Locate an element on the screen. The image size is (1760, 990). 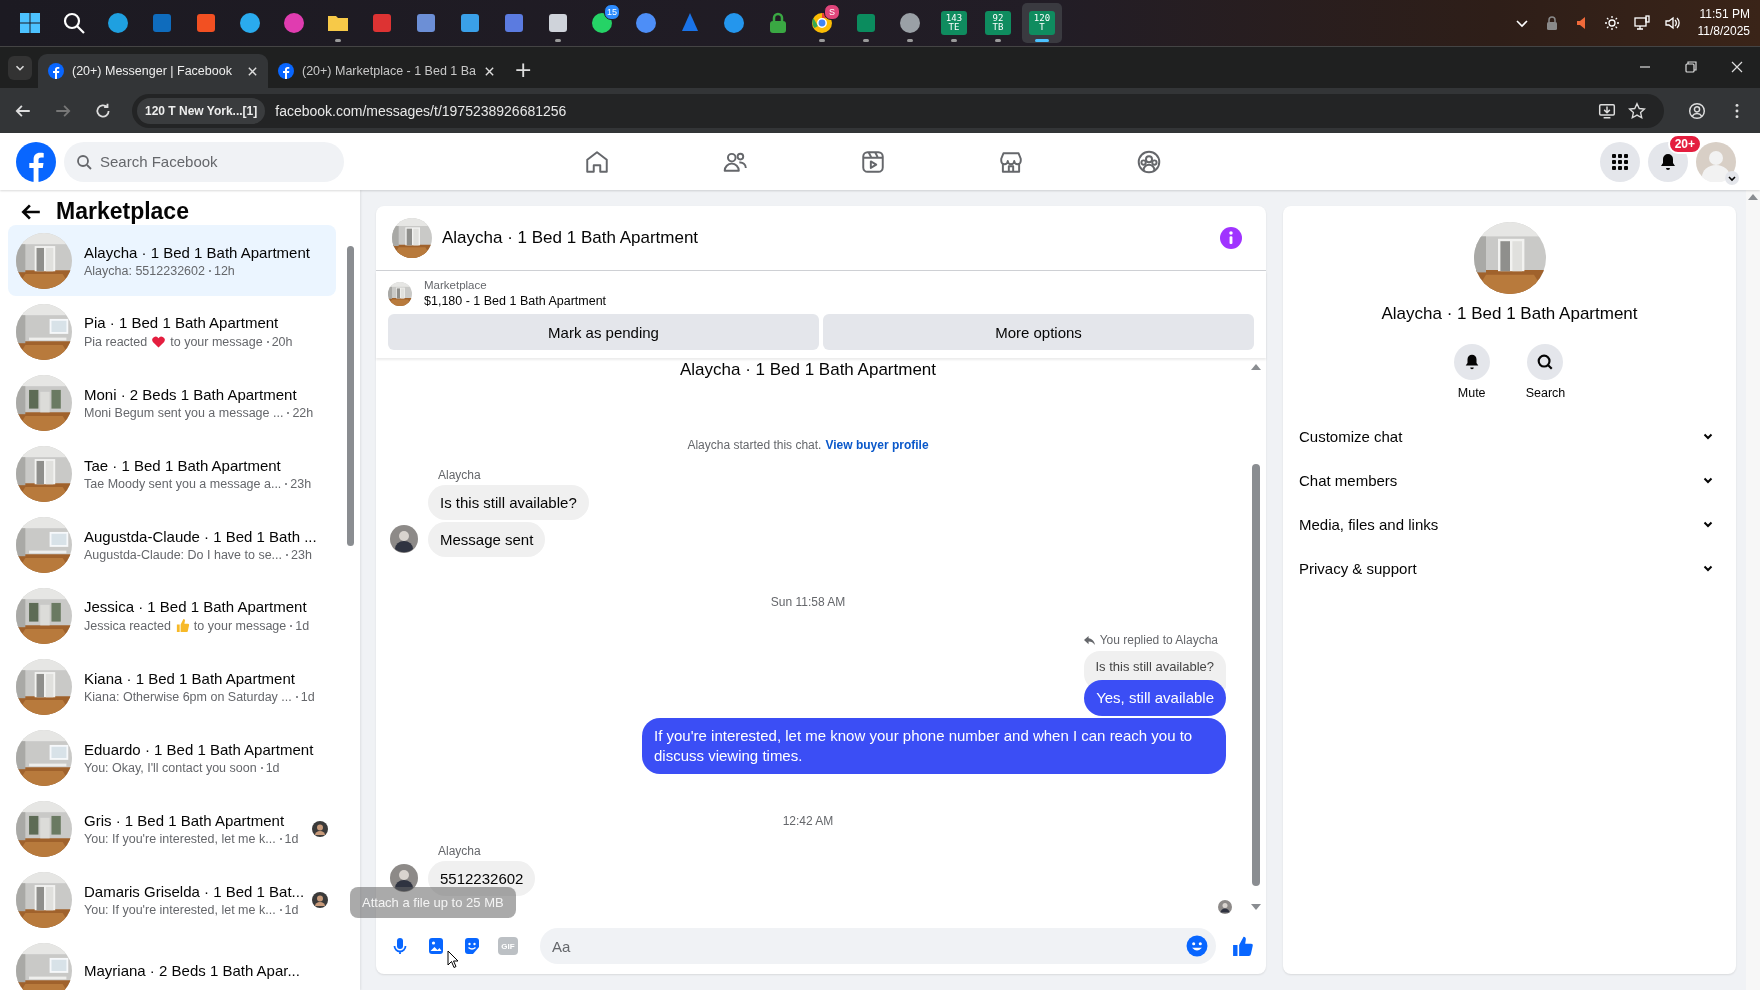
conversation-title: Jessica · 1 Bed 1 Bath Apartment is located at coordinates (196, 606).